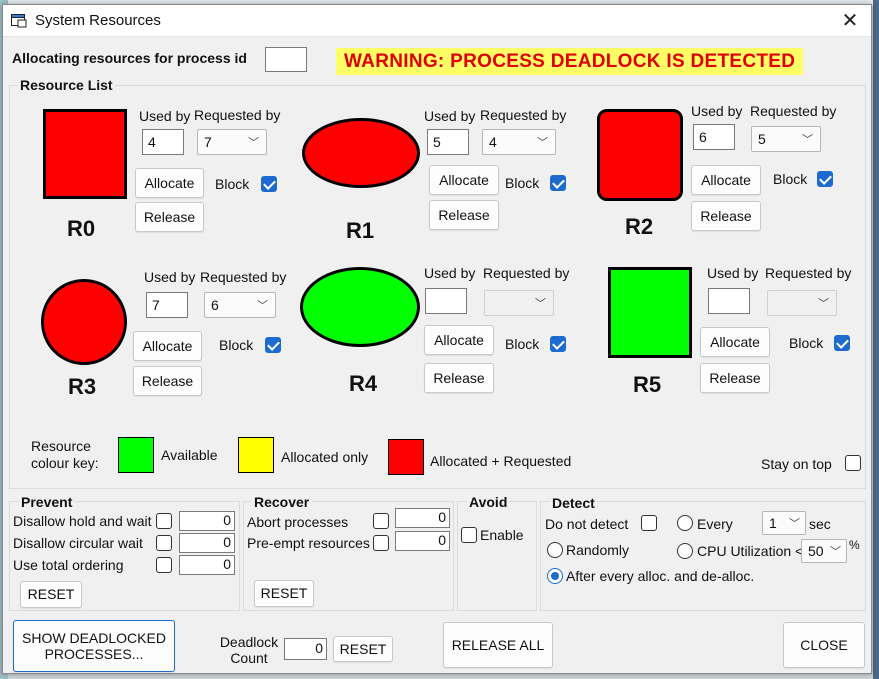 This screenshot has height=679, width=879. I want to click on prevent-total-ordering-label: Use total ordering, so click(68, 565).